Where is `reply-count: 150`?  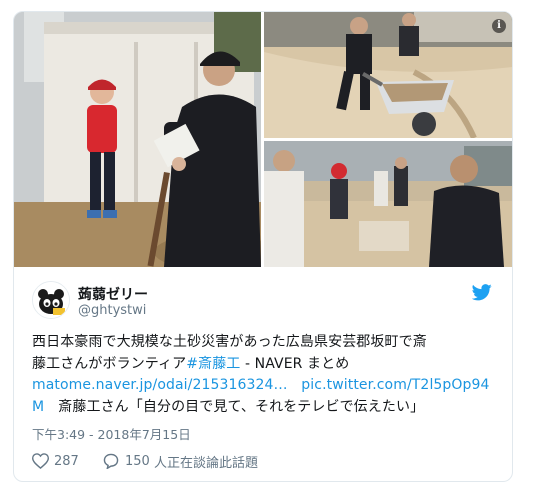
reply-count: 150 is located at coordinates (137, 461).